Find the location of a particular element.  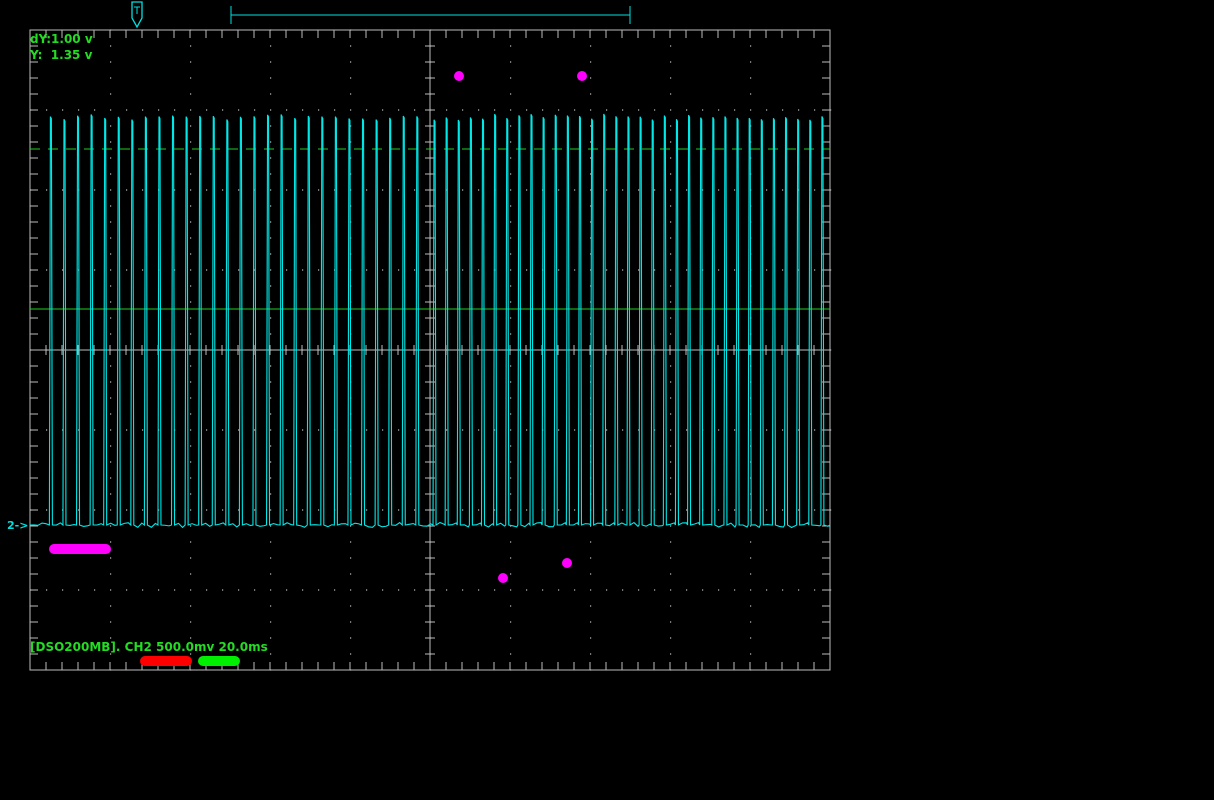

dy-readout: dY:1.00 v is located at coordinates (61, 39).